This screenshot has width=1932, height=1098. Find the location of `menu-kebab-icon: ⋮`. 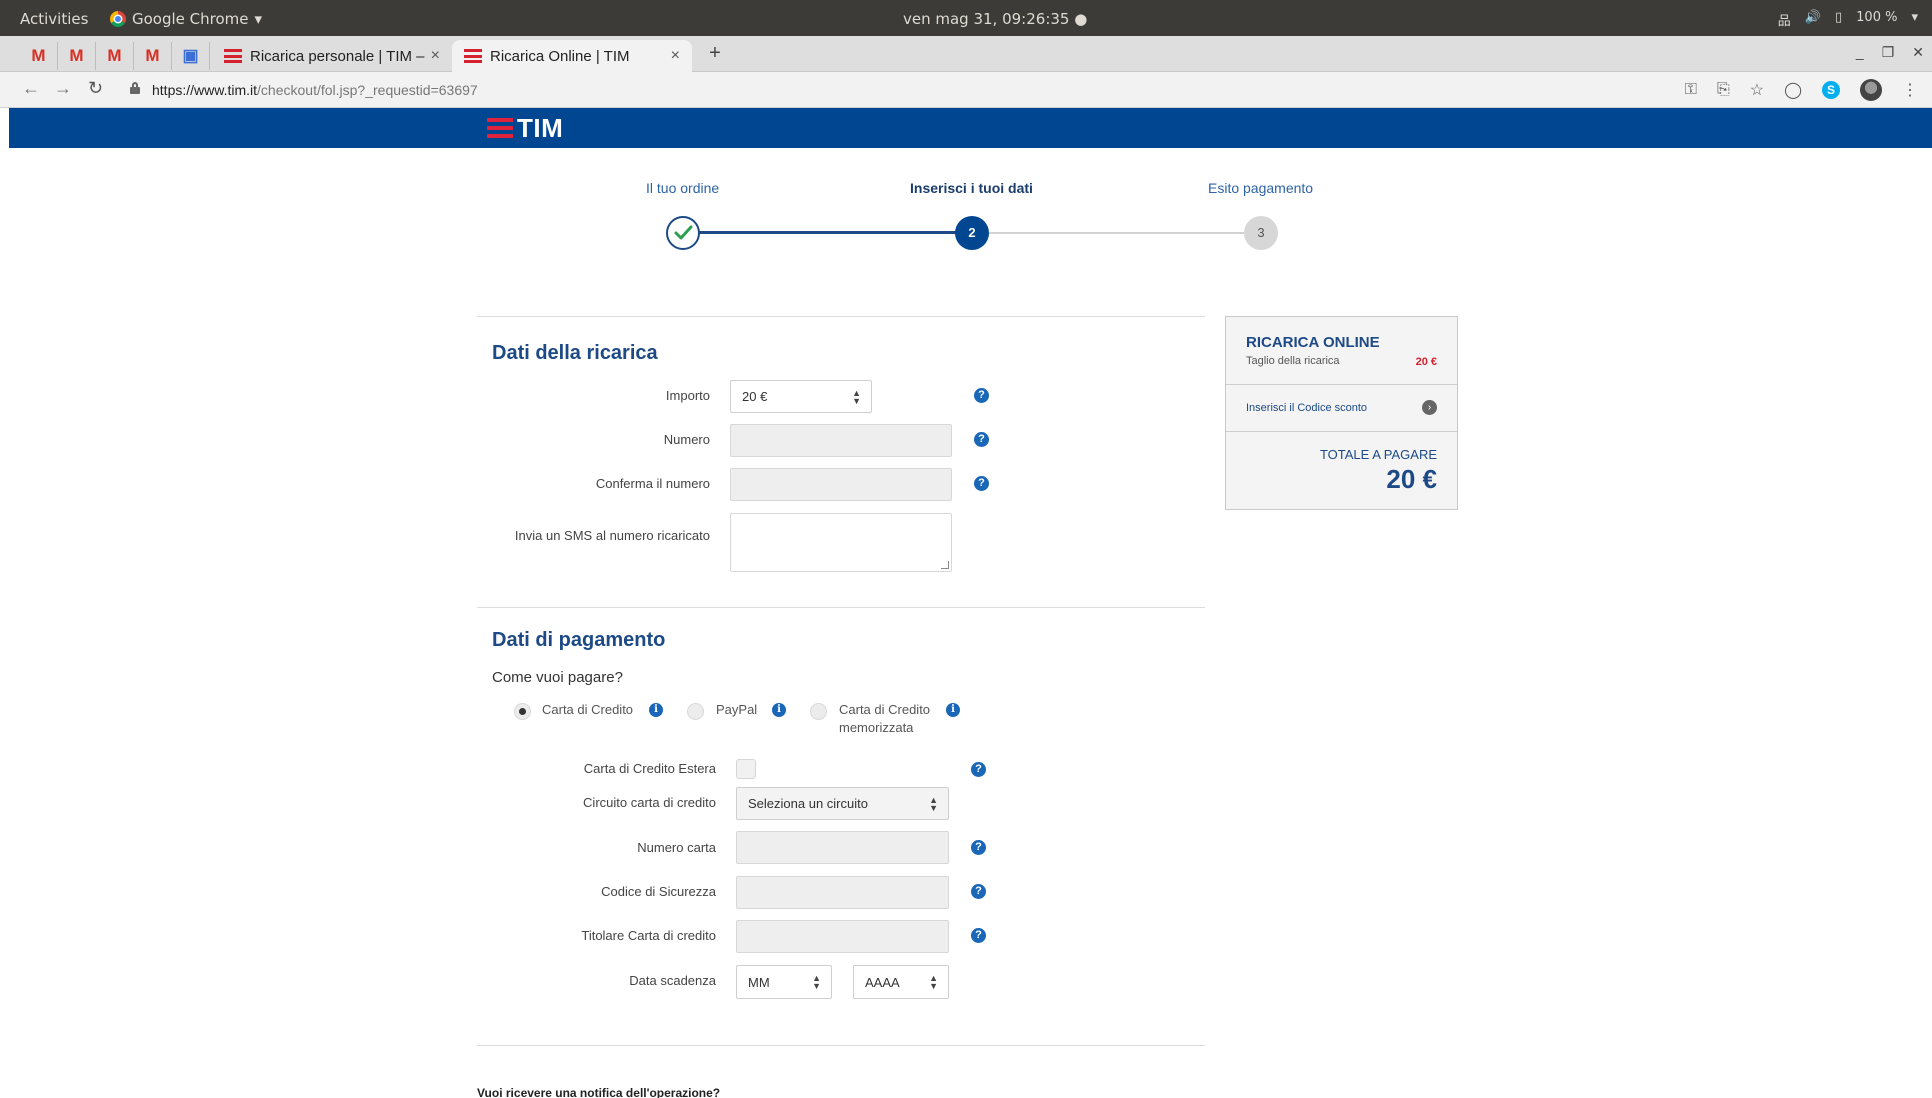

menu-kebab-icon: ⋮ is located at coordinates (1910, 90).